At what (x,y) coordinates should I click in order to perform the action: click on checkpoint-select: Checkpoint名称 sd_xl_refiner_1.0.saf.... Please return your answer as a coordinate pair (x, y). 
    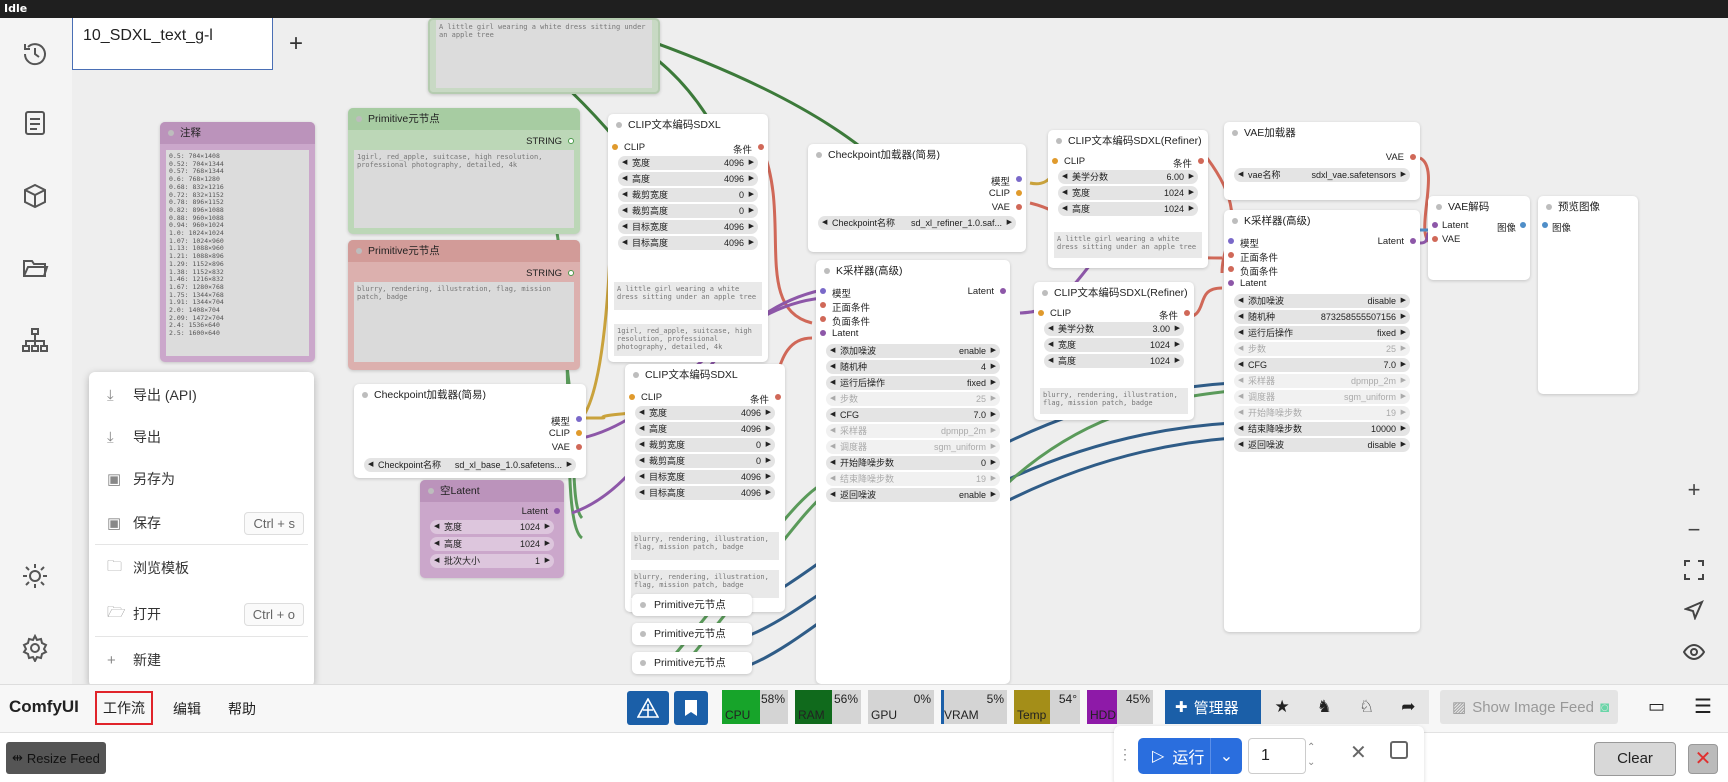
    Looking at the image, I should click on (917, 223).